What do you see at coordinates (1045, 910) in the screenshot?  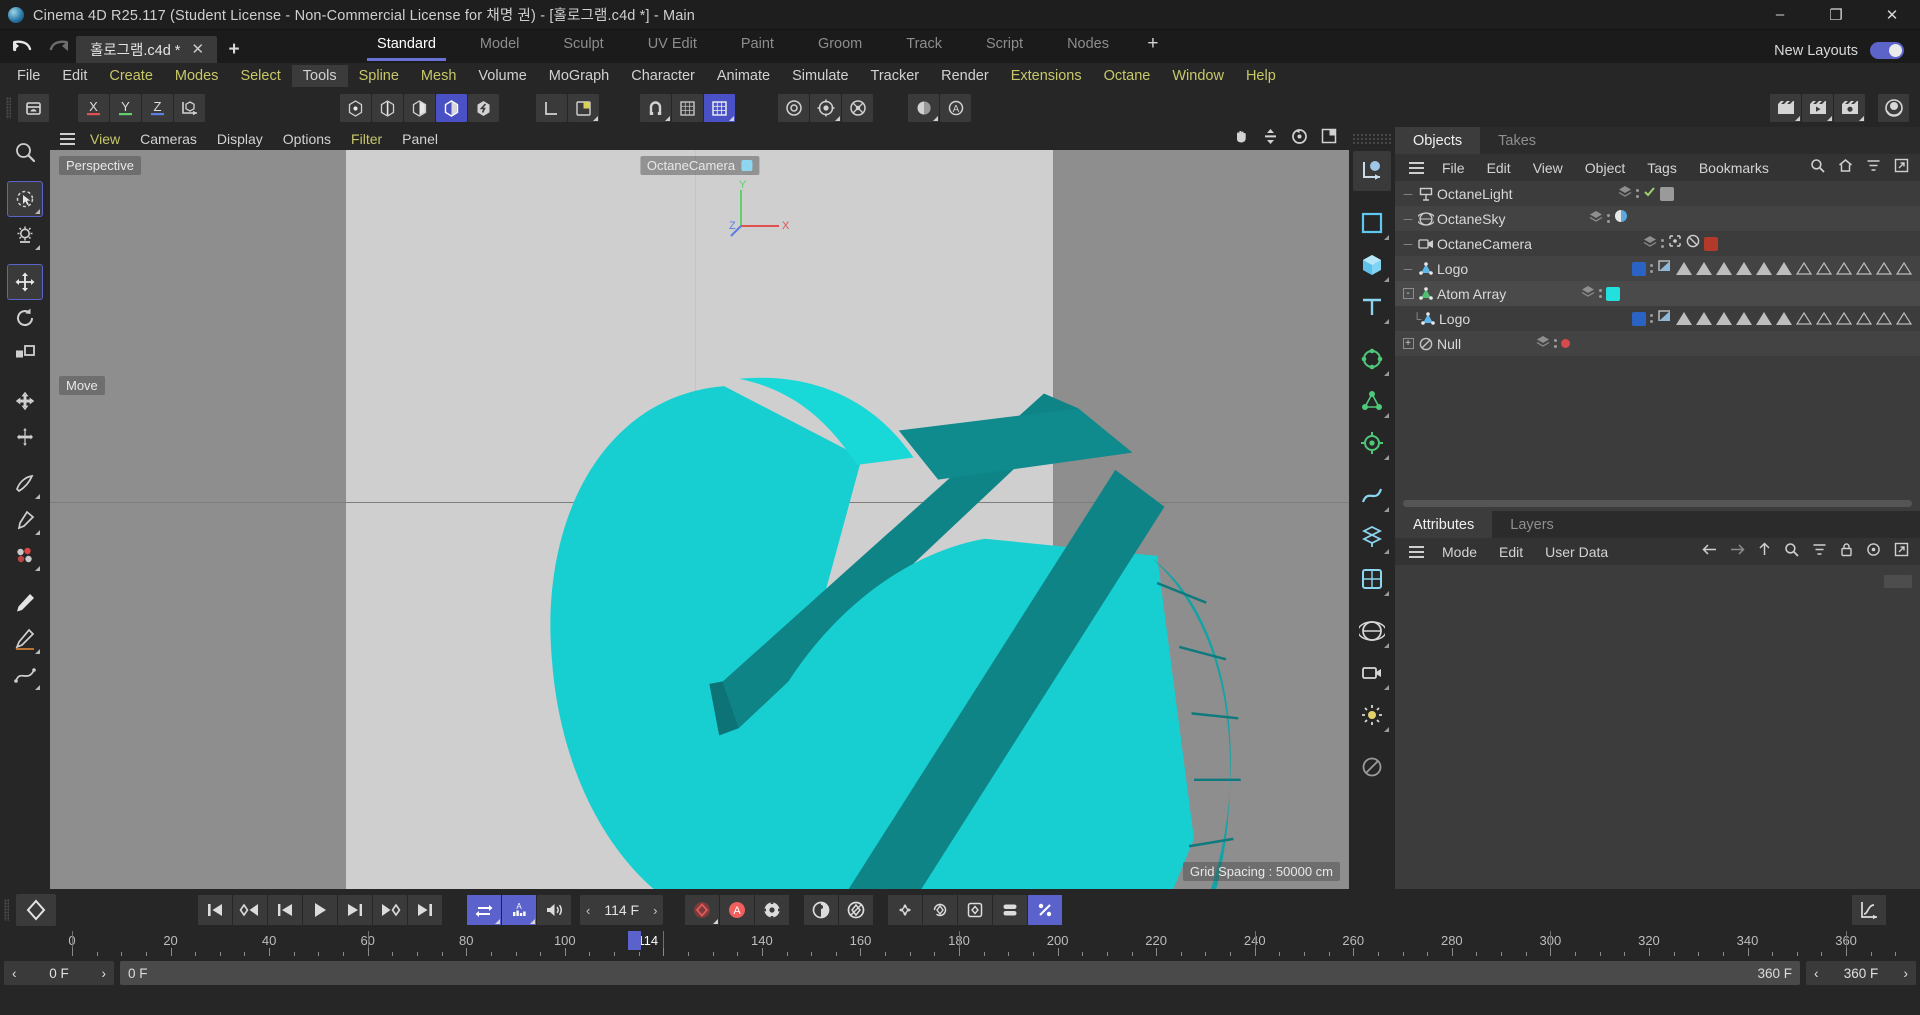 I see `pla-icon` at bounding box center [1045, 910].